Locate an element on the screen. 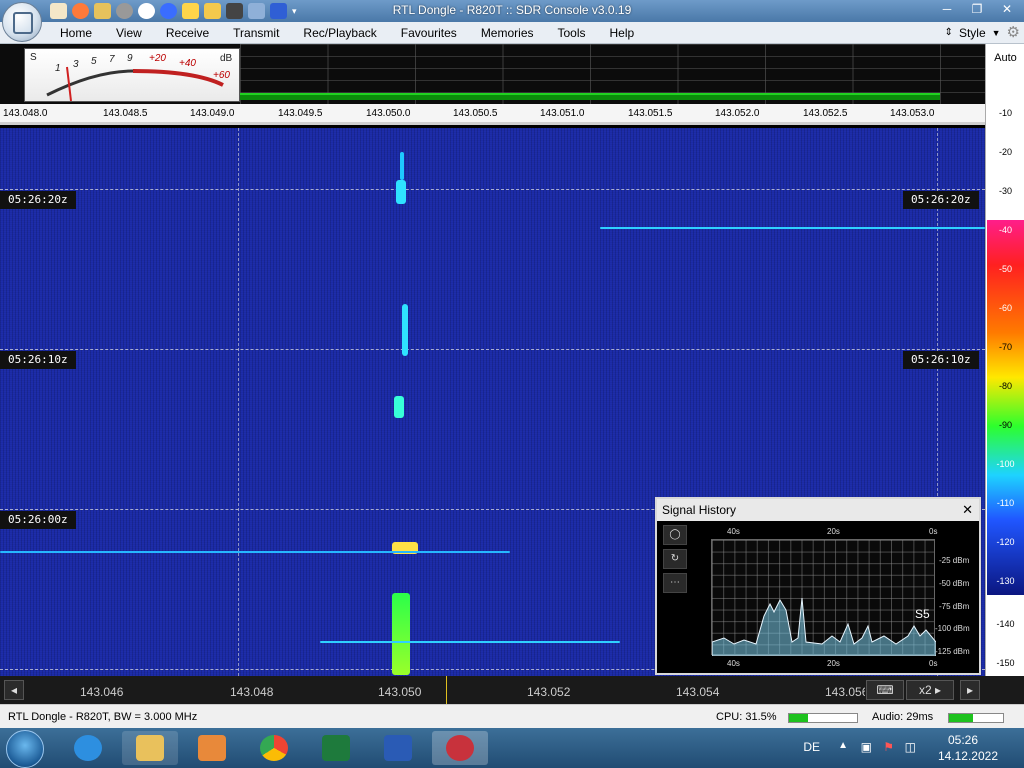  signal-history-title: Signal History is located at coordinates (699, 510).